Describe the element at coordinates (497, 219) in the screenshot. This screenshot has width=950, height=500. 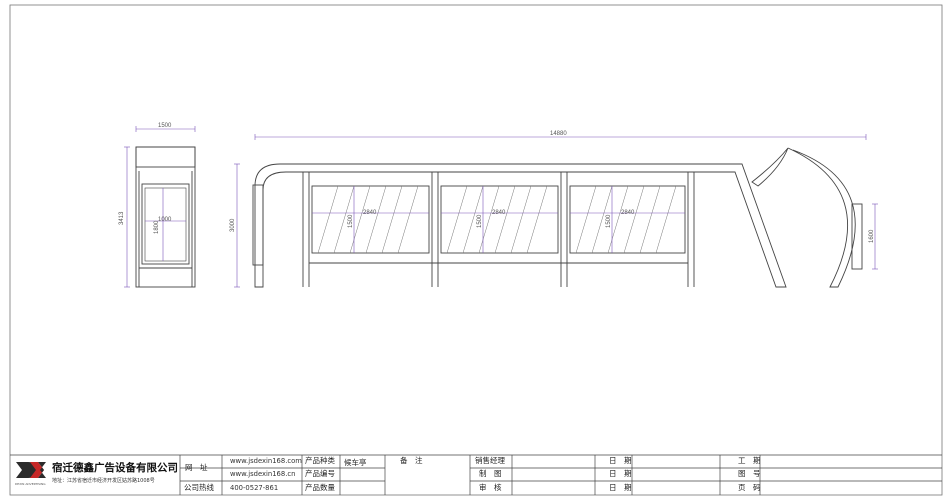
I see `glass-hatching` at that location.